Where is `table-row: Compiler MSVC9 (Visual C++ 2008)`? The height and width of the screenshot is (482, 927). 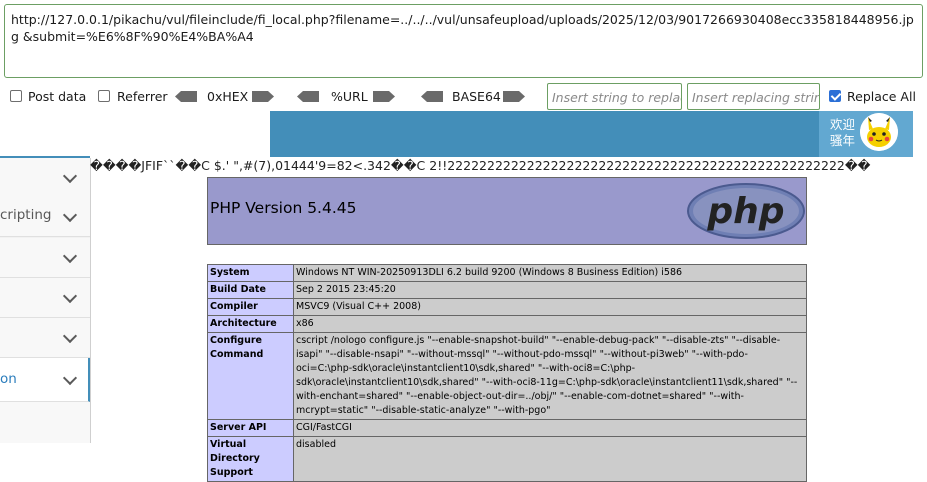 table-row: Compiler MSVC9 (Visual C++ 2008) is located at coordinates (507, 307).